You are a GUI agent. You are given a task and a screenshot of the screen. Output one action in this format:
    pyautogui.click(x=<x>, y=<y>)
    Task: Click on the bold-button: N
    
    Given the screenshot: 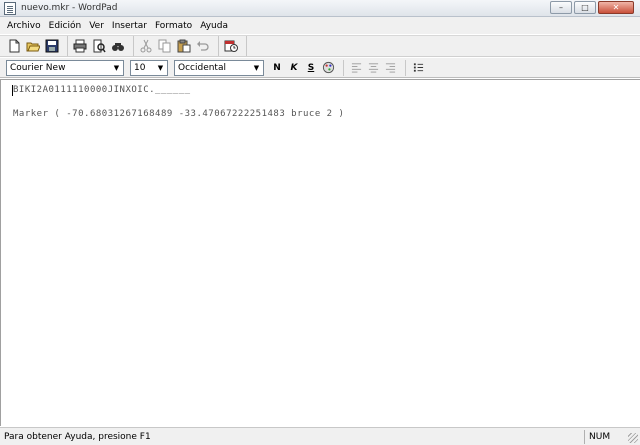 What is the action you would take?
    pyautogui.click(x=277, y=68)
    